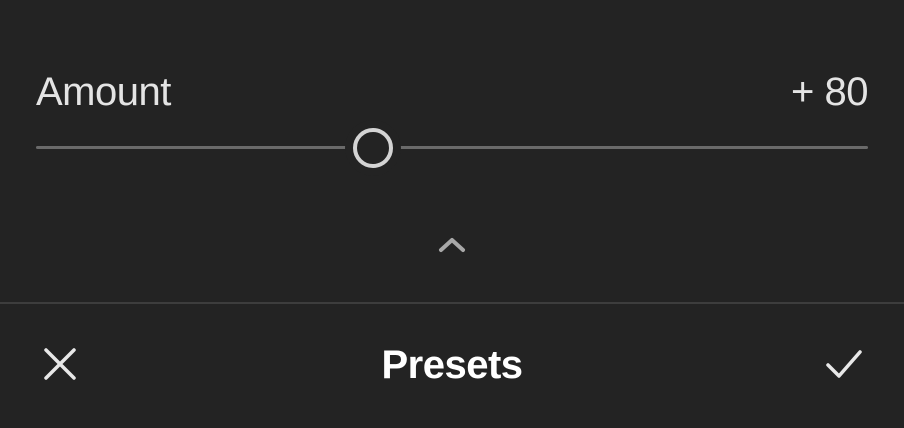  Describe the element at coordinates (103, 92) in the screenshot. I see `amount-label: Amount` at that location.